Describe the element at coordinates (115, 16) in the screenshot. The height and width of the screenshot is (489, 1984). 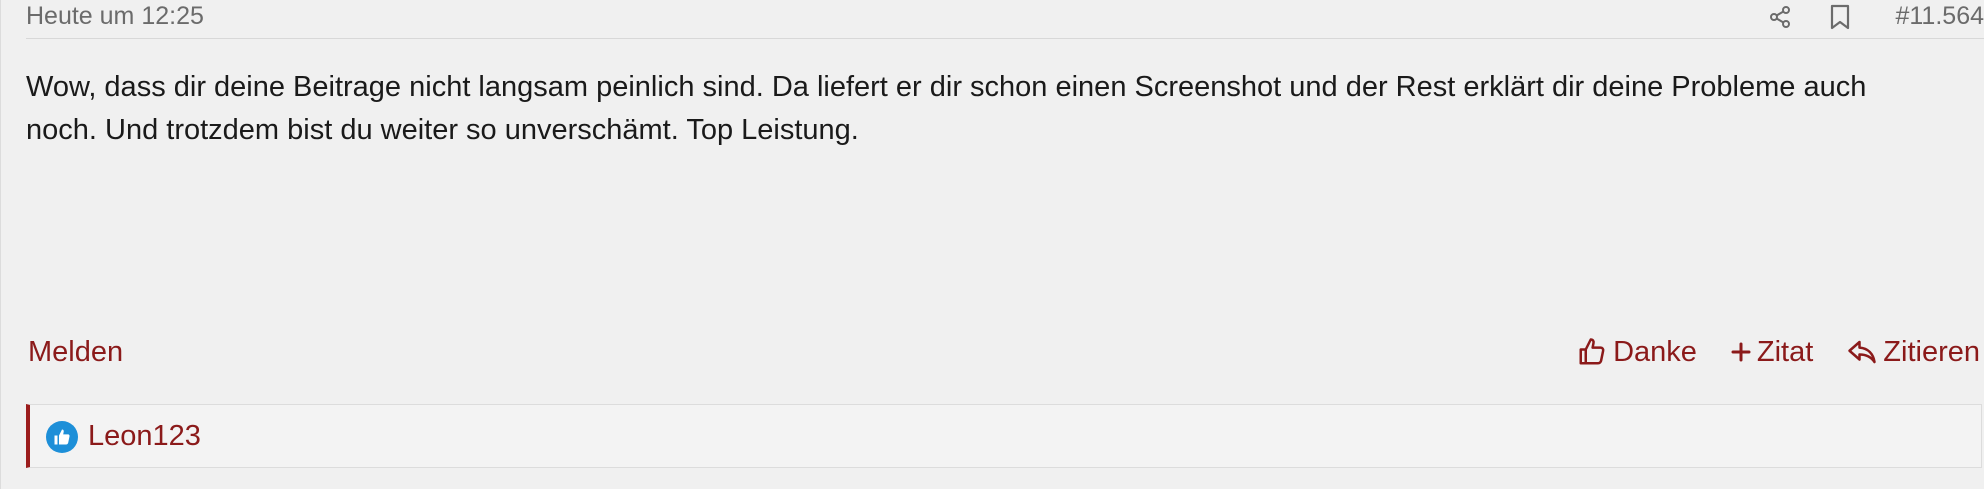
I see `post-timestamp: Heute um 12:25` at that location.